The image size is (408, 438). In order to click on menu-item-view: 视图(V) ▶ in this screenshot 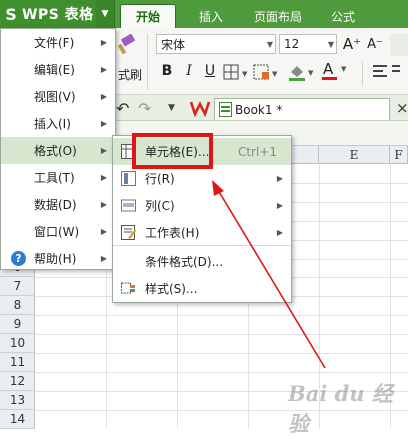, I will do `click(58, 96)`.